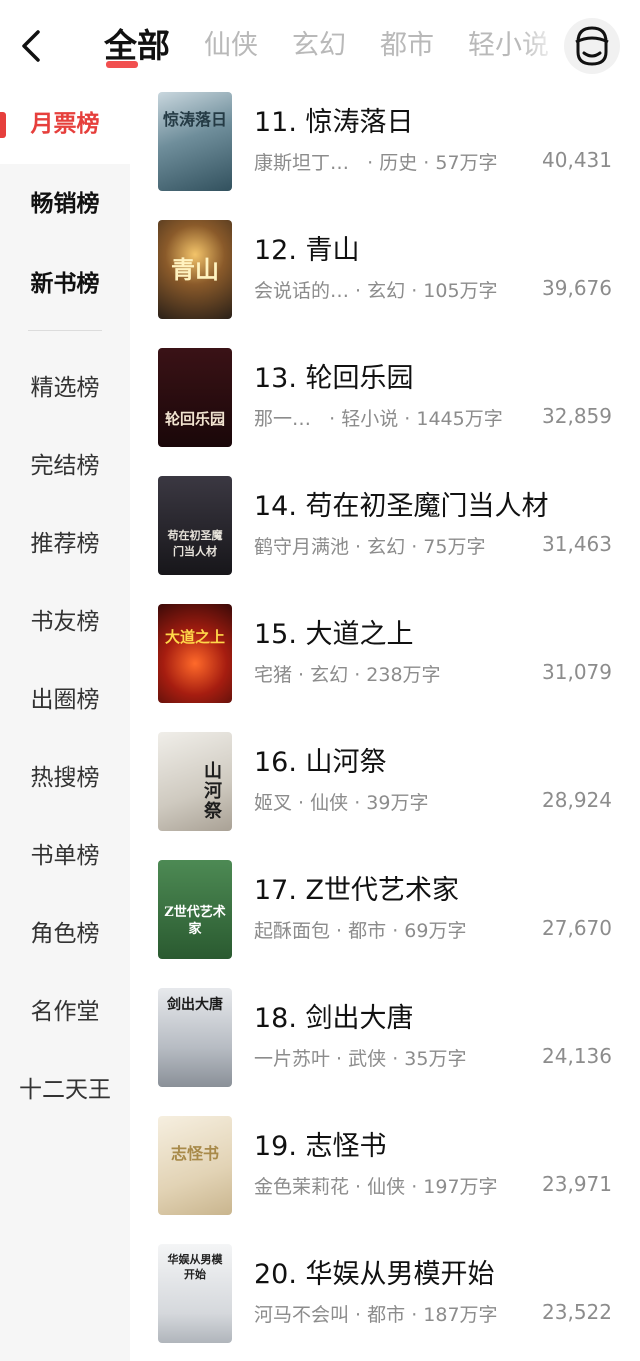 The width and height of the screenshot is (640, 1361). What do you see at coordinates (195, 543) in the screenshot?
I see `cover-title: 苟在初圣魔门当人材` at bounding box center [195, 543].